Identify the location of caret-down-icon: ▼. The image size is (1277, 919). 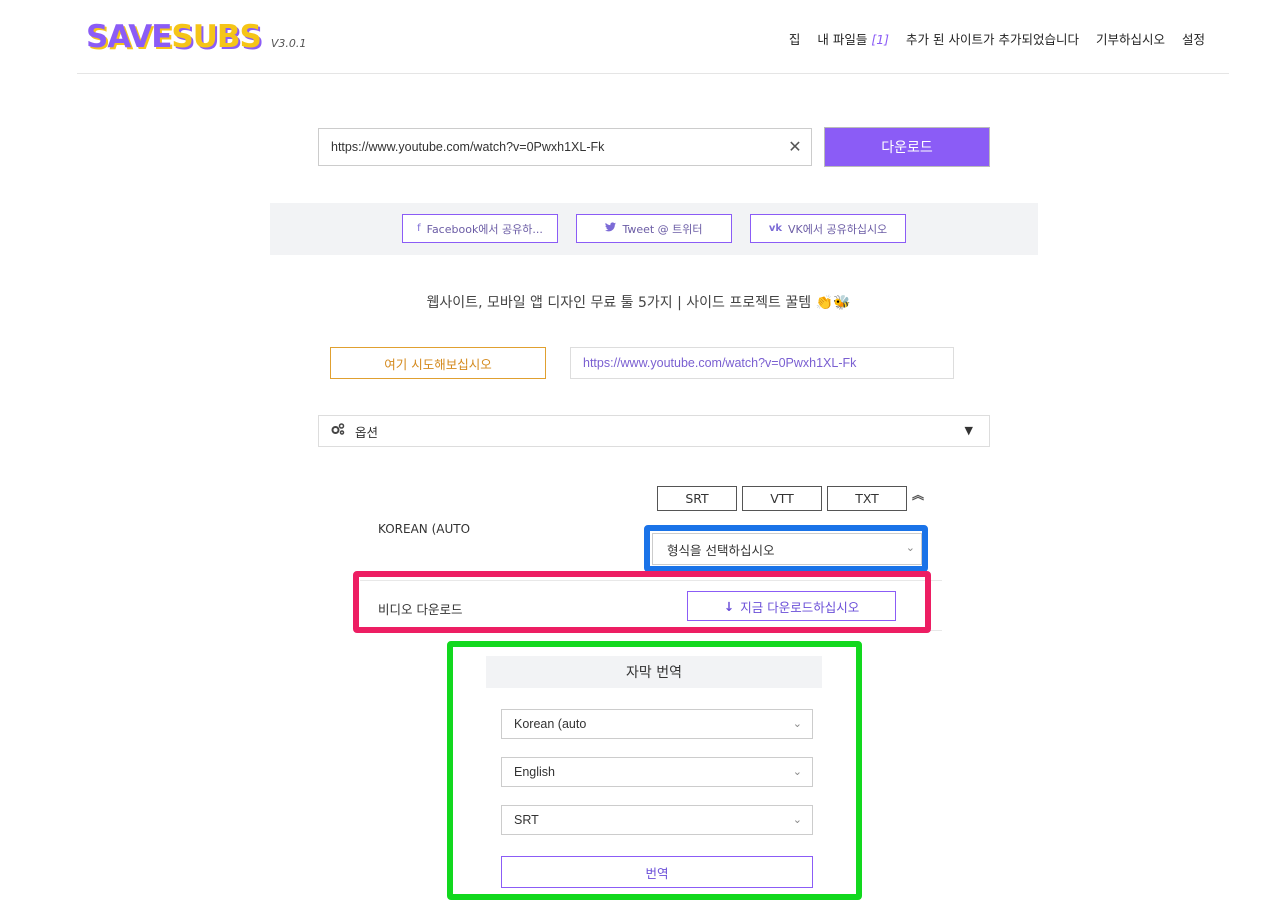
(968, 430).